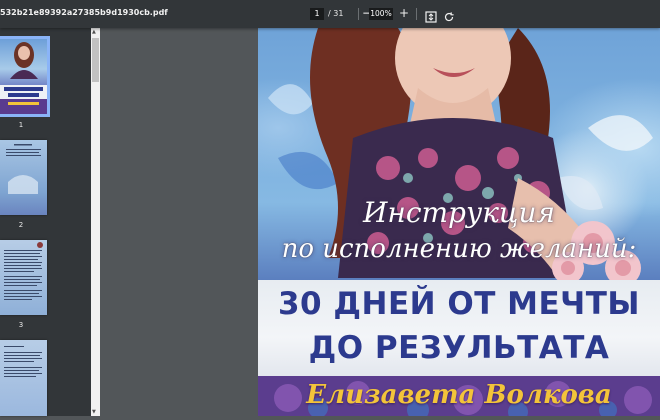 The width and height of the screenshot is (660, 420). Describe the element at coordinates (50, 222) in the screenshot. I see `thumbnail-sidebar: 1 2 3 ▲ ▼` at that location.